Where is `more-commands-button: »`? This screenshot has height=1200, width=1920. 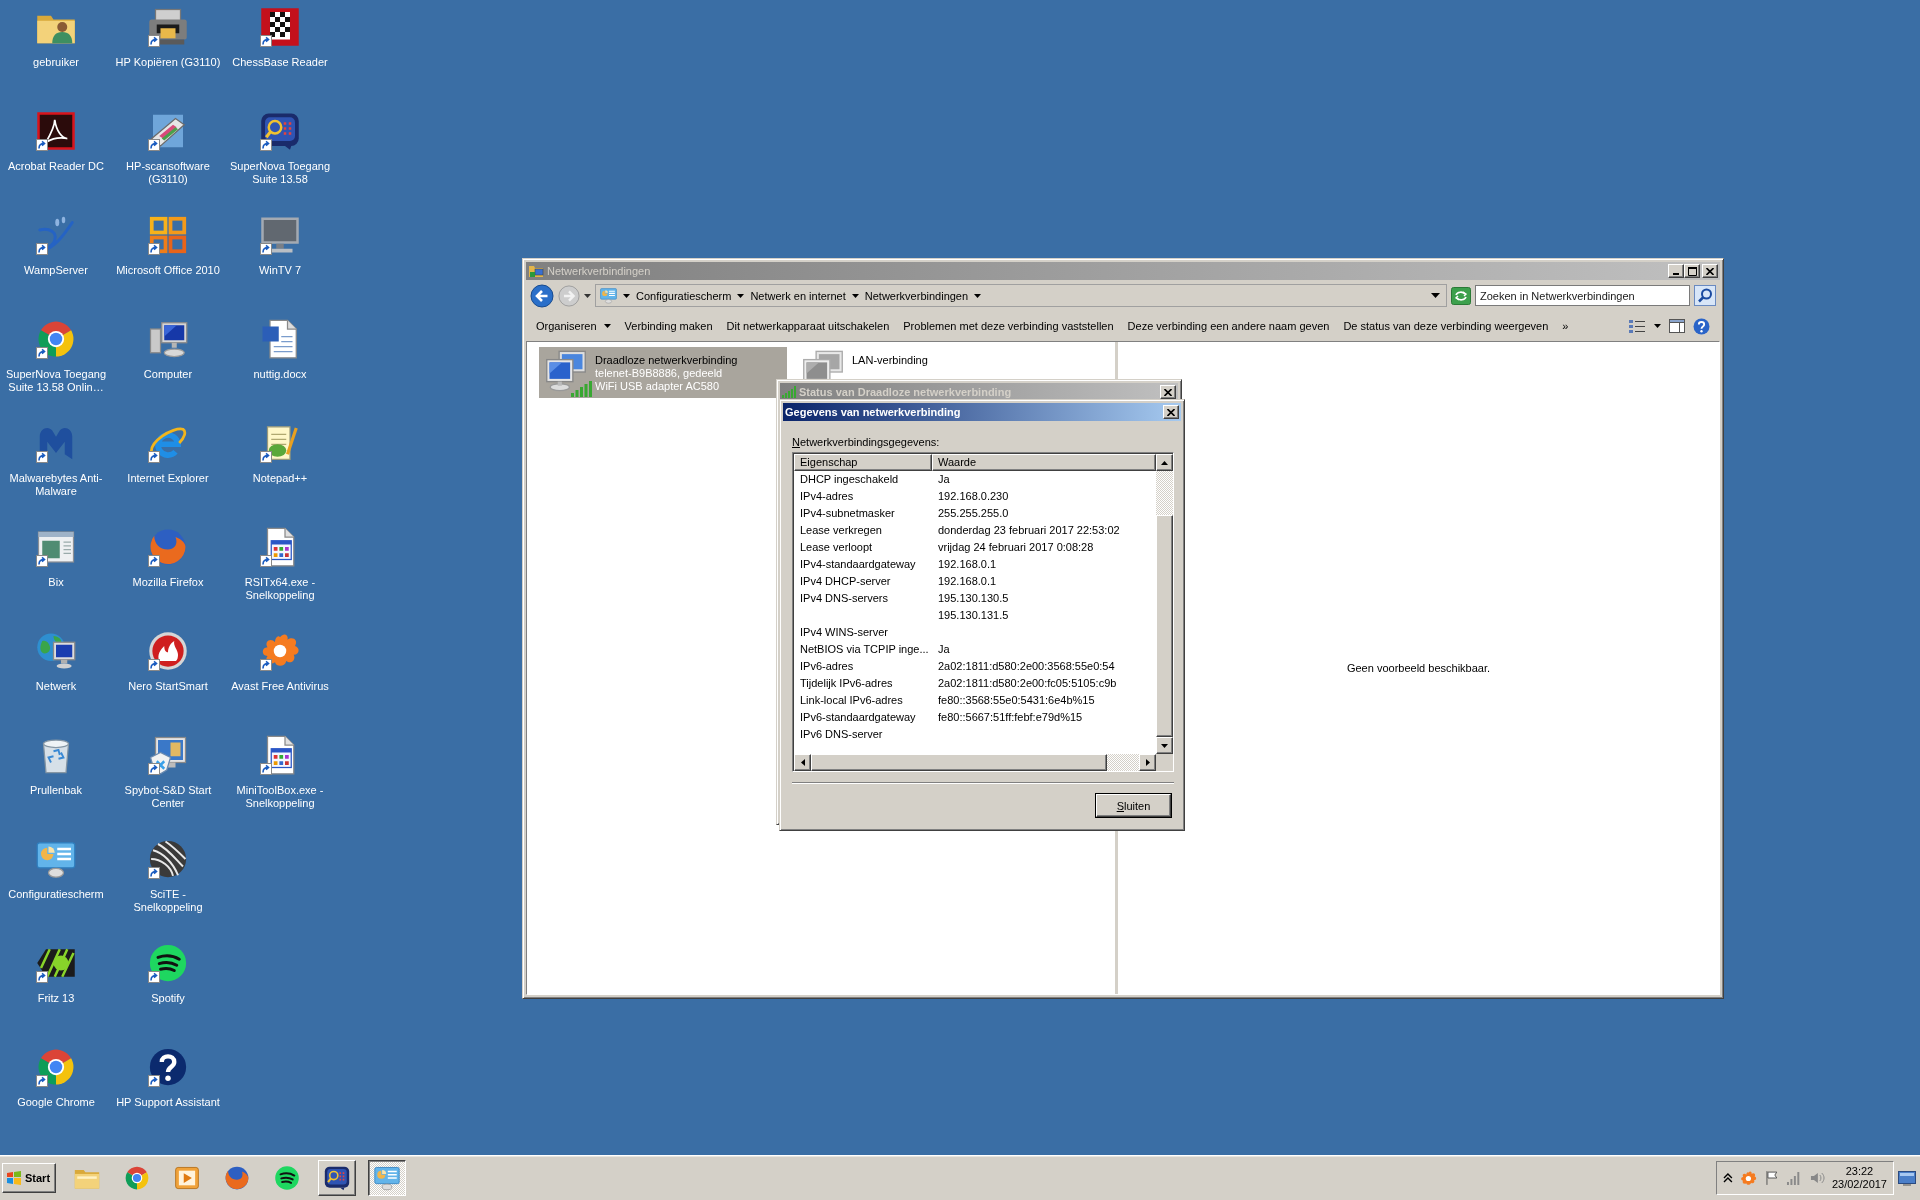
more-commands-button: » is located at coordinates (1565, 326).